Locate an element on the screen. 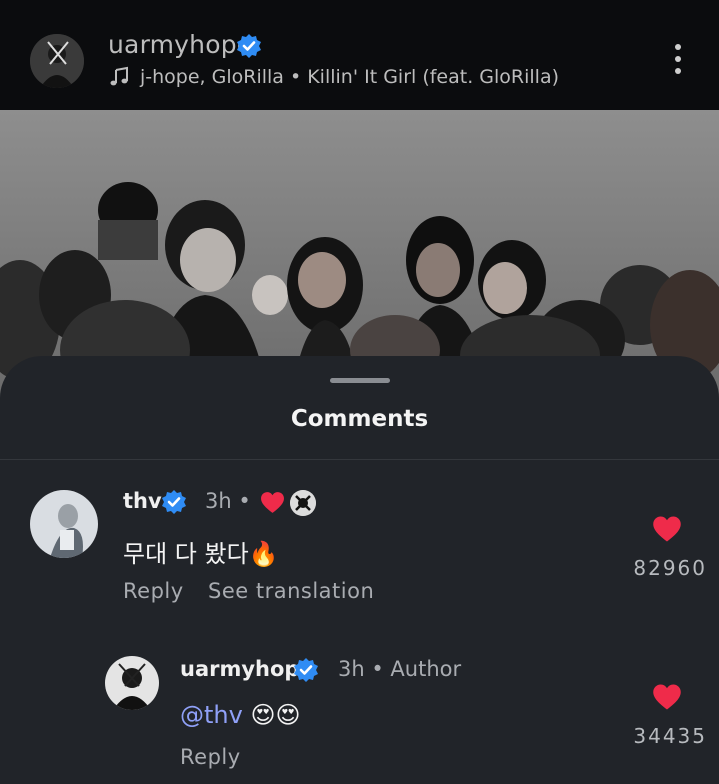 The image size is (719, 784). see-translation-button: See translation is located at coordinates (291, 591).